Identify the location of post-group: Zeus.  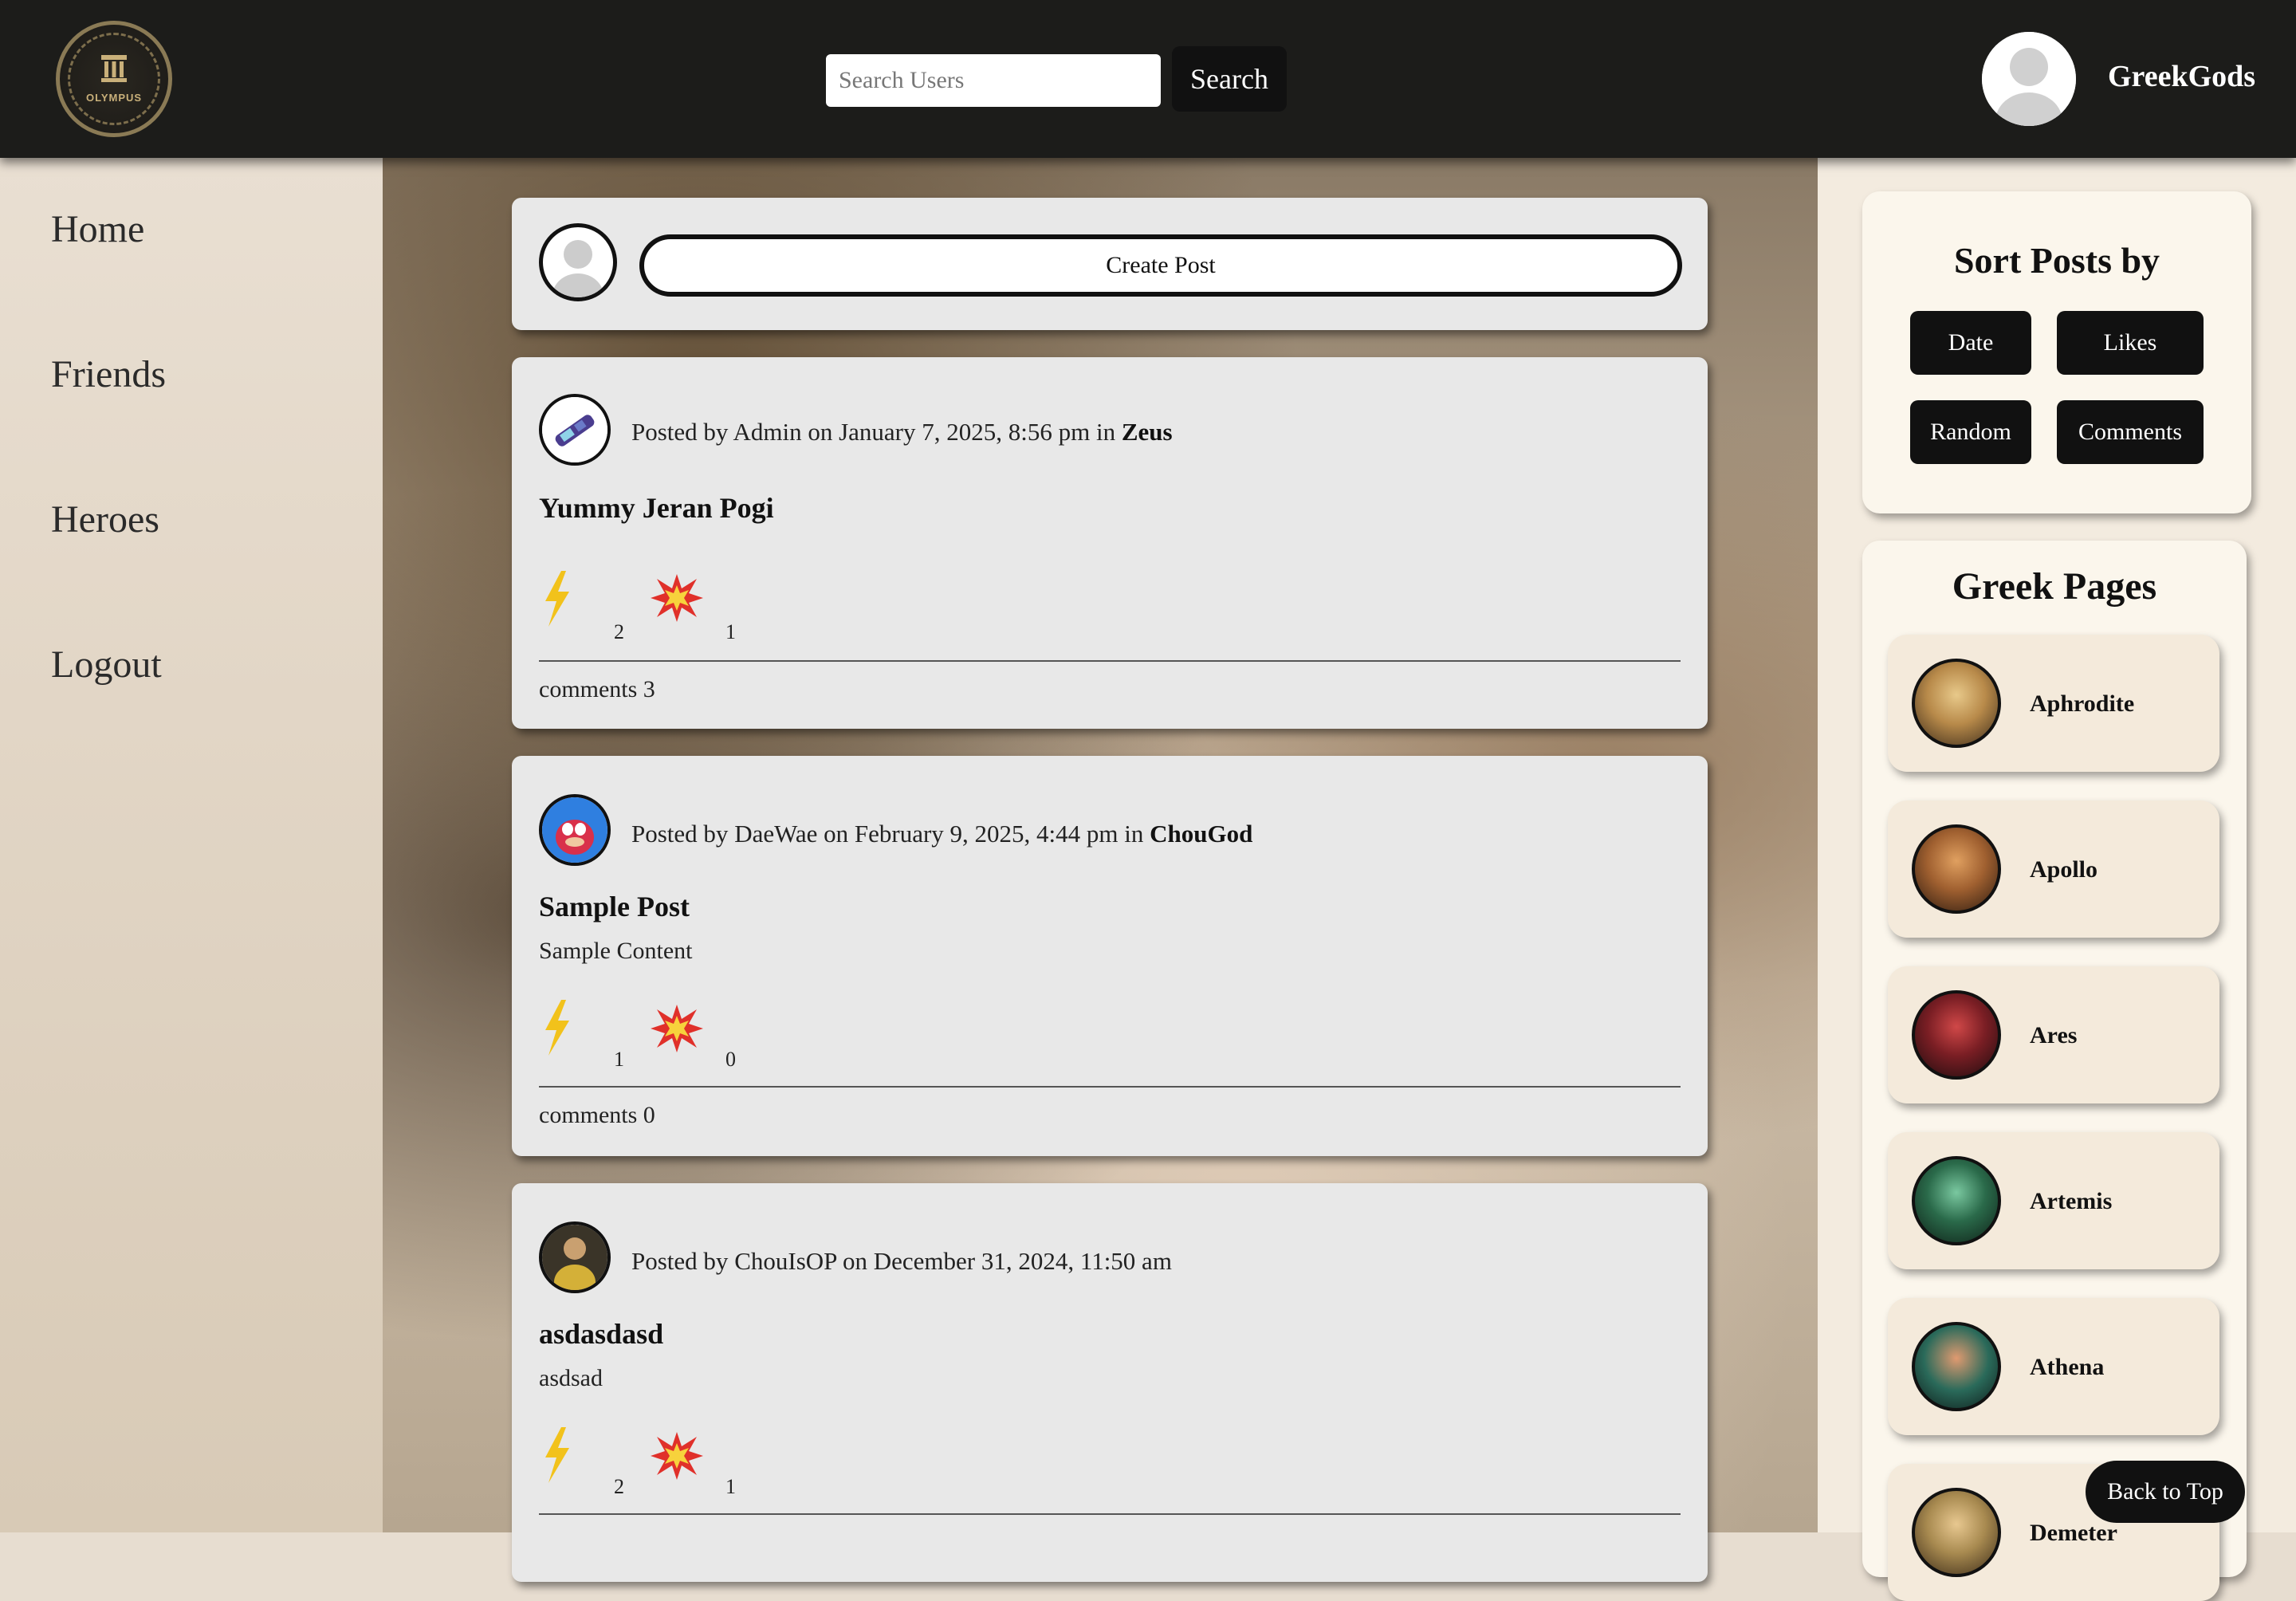
(1147, 432).